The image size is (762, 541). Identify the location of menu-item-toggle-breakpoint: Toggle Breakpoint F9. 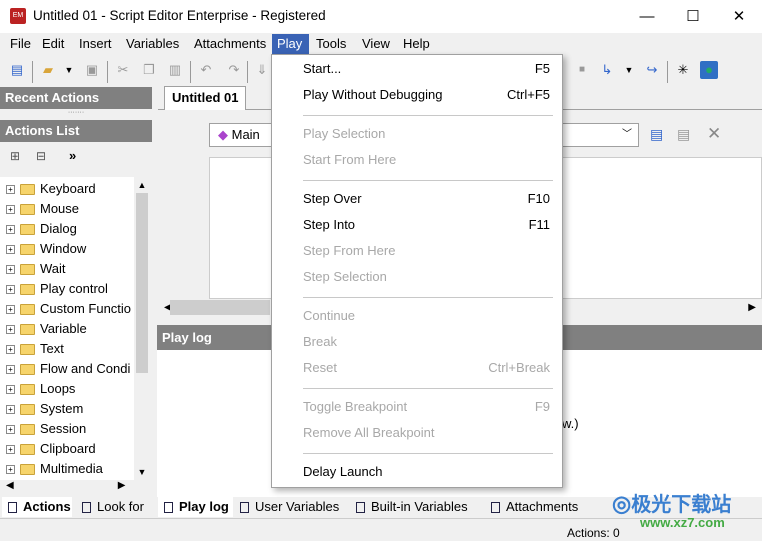
(426, 406).